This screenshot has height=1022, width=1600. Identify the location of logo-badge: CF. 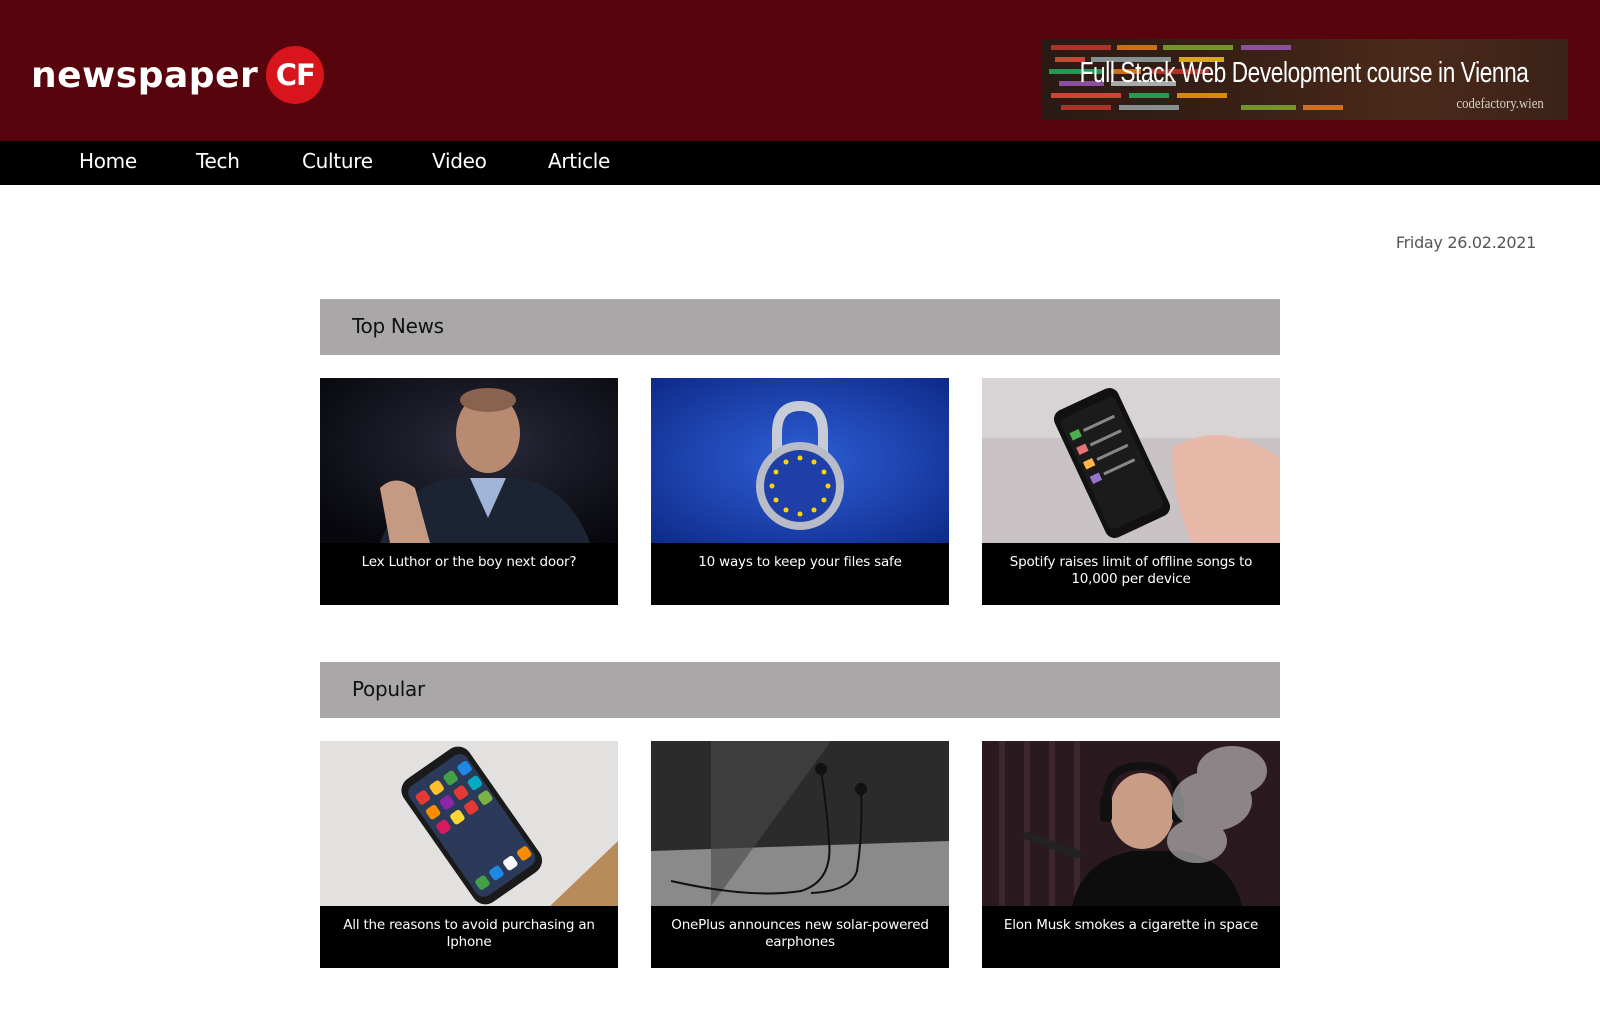
(295, 75).